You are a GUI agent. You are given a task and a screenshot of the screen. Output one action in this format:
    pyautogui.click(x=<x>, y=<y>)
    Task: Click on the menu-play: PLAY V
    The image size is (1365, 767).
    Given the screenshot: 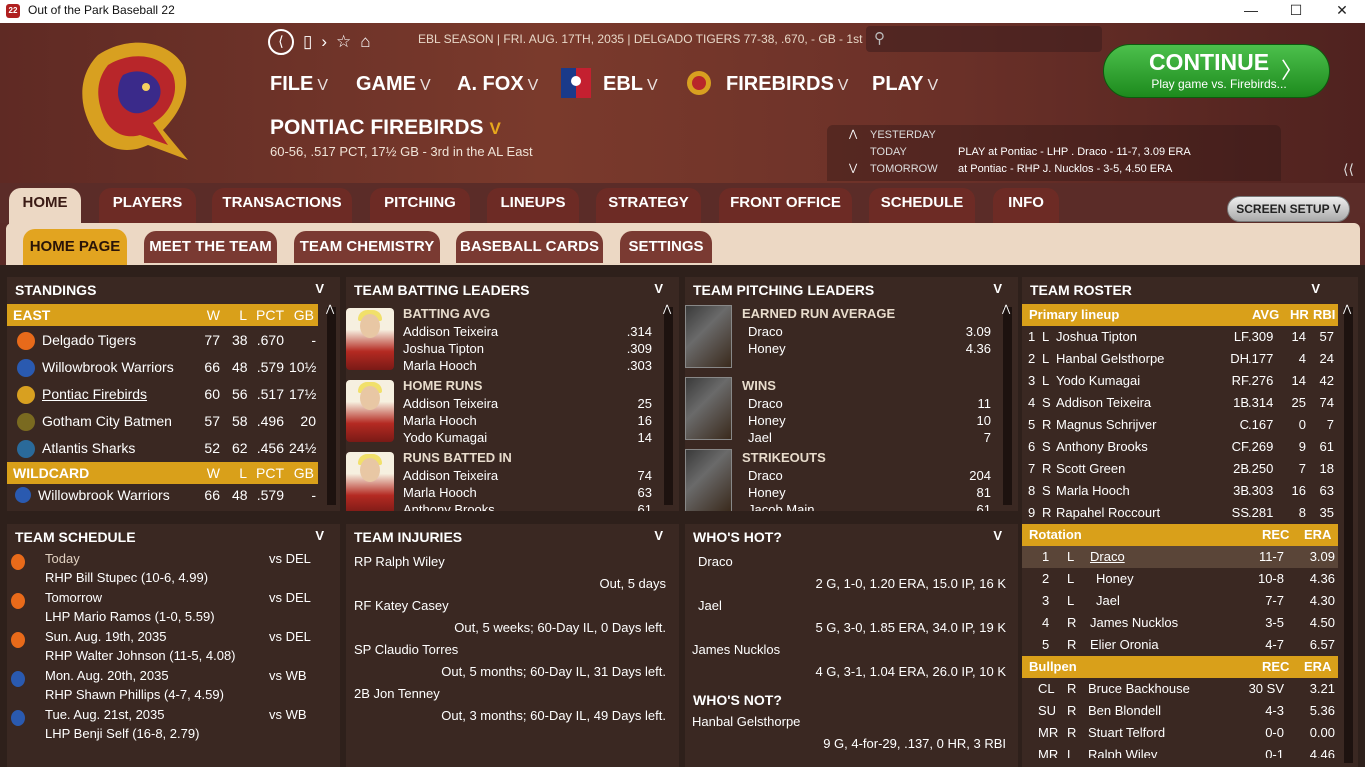 What is the action you would take?
    pyautogui.click(x=905, y=84)
    